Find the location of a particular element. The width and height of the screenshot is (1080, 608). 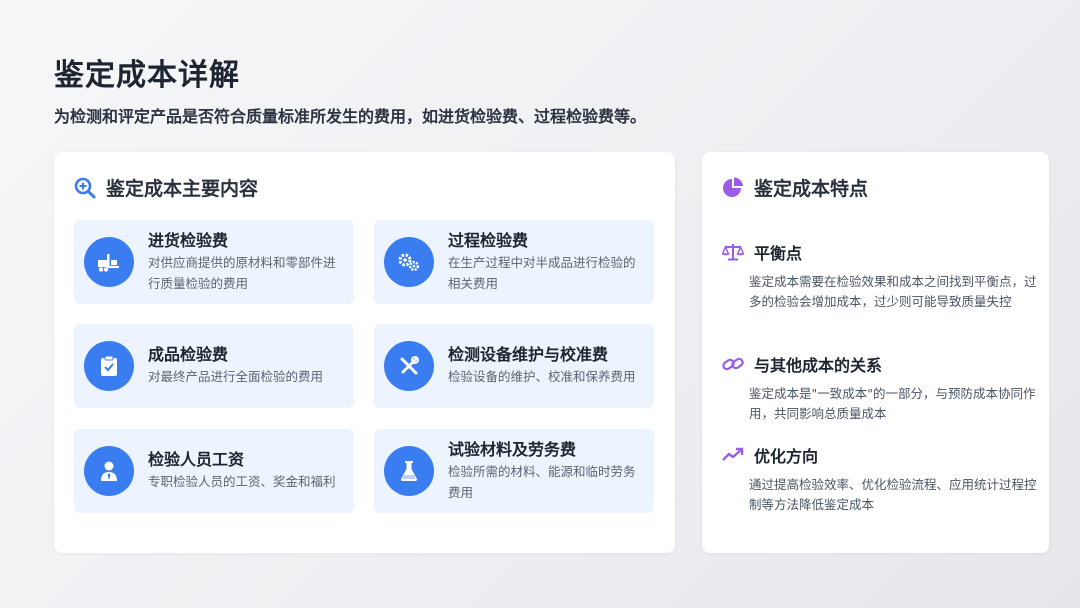

item-desc: 专职检验人员的工资、奖金和福利 is located at coordinates (242, 481).